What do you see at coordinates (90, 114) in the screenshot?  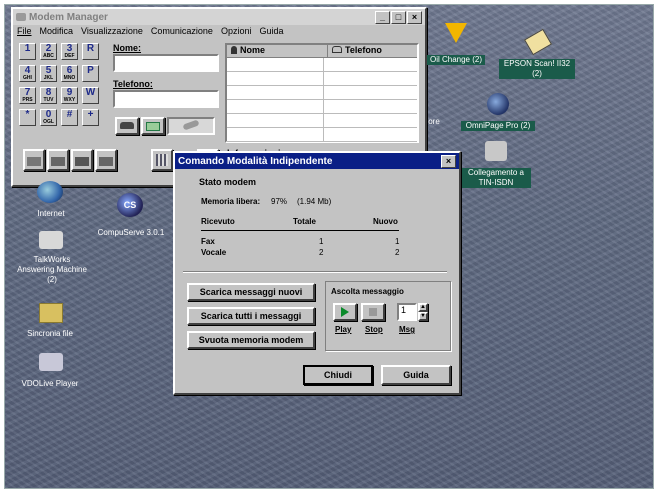 I see `keypad-key-digit: +` at bounding box center [90, 114].